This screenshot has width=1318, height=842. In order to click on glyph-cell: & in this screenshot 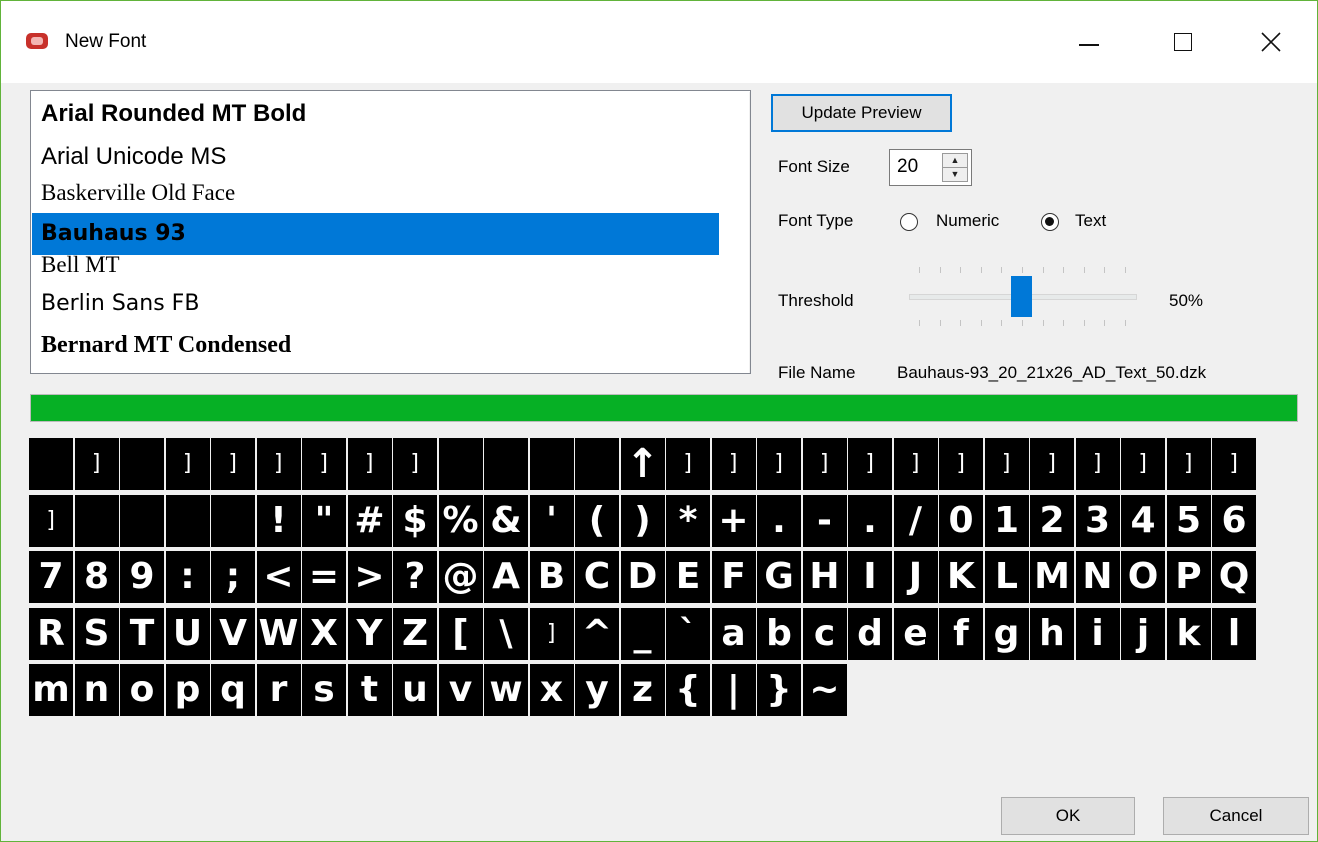, I will do `click(506, 520)`.